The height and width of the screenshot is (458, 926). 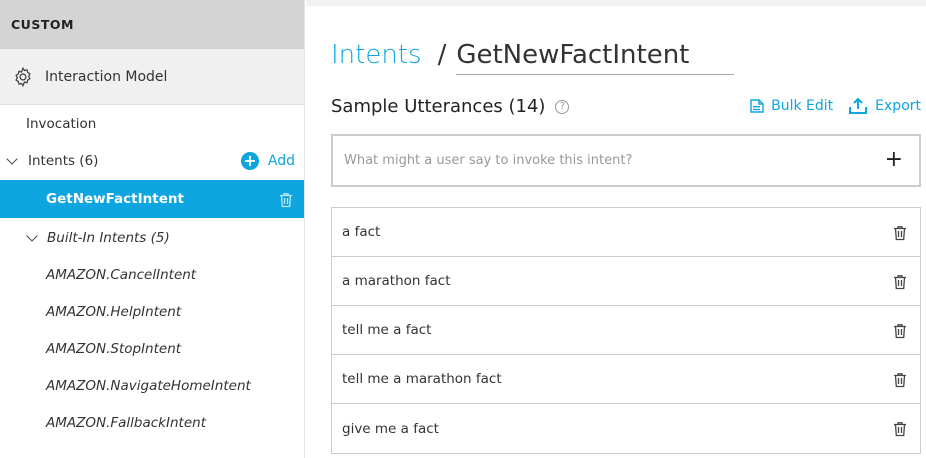 I want to click on utterance-text: tell me a fact, so click(x=387, y=330).